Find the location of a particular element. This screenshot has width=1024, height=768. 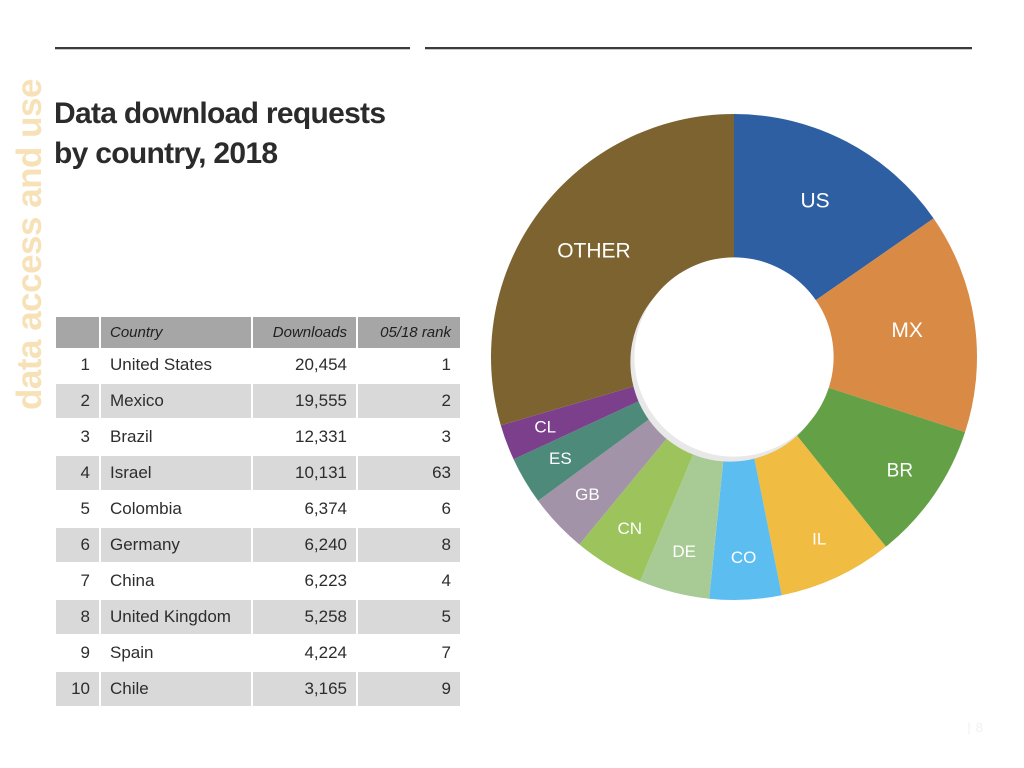

table-cell-prior-rank: 8 is located at coordinates (408, 545).